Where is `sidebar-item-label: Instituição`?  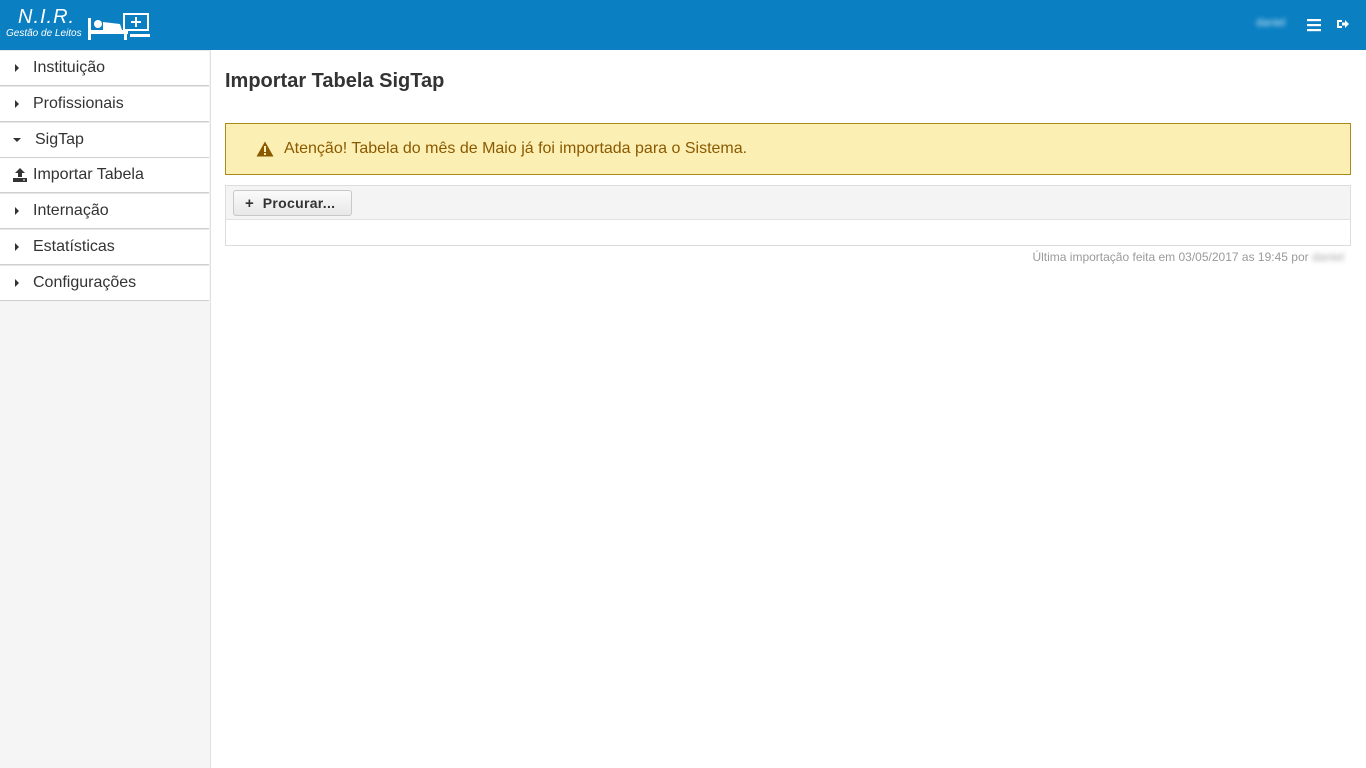 sidebar-item-label: Instituição is located at coordinates (69, 67).